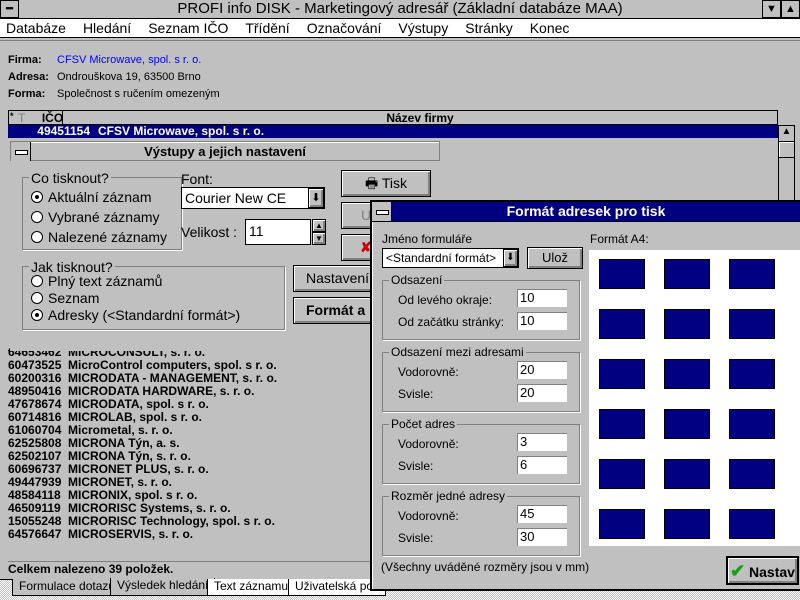 Image resolution: width=800 pixels, height=600 pixels. What do you see at coordinates (555, 258) in the screenshot?
I see `uloz-button: Ulož` at bounding box center [555, 258].